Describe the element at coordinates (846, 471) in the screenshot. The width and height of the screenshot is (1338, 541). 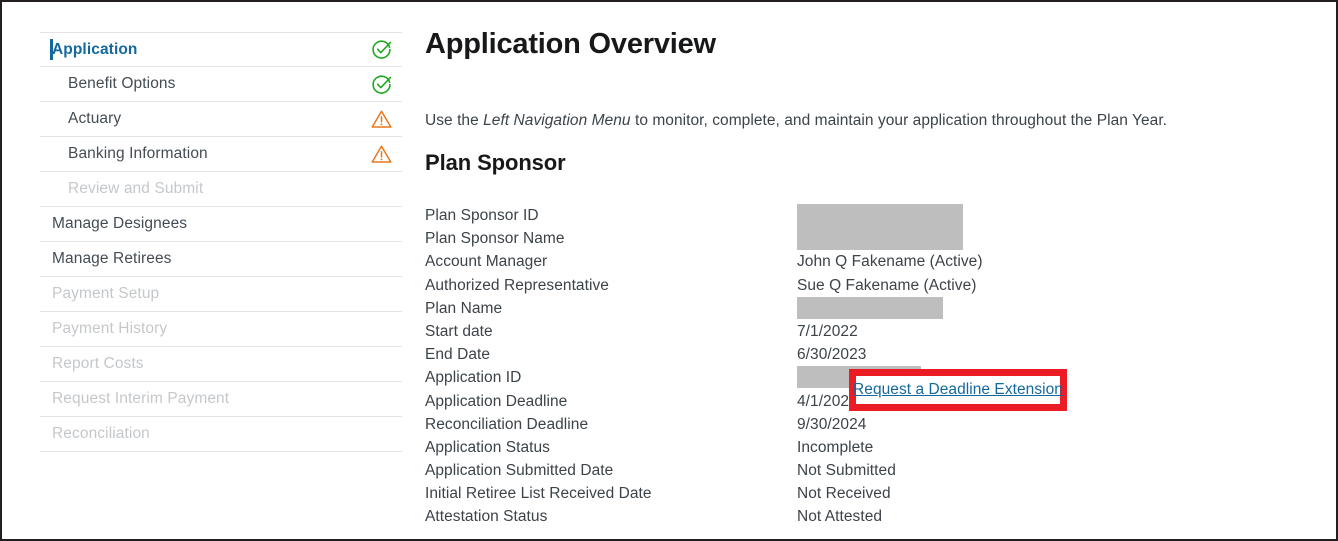
I see `detail-value: Not Submitted` at that location.